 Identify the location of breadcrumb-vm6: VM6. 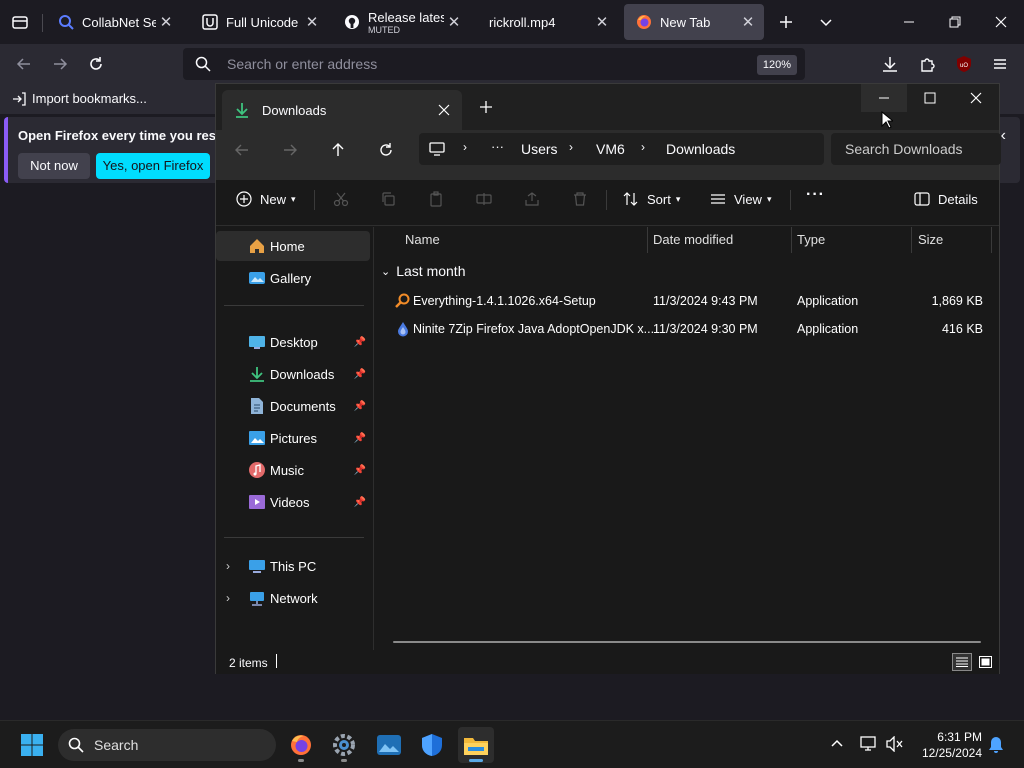
(610, 149).